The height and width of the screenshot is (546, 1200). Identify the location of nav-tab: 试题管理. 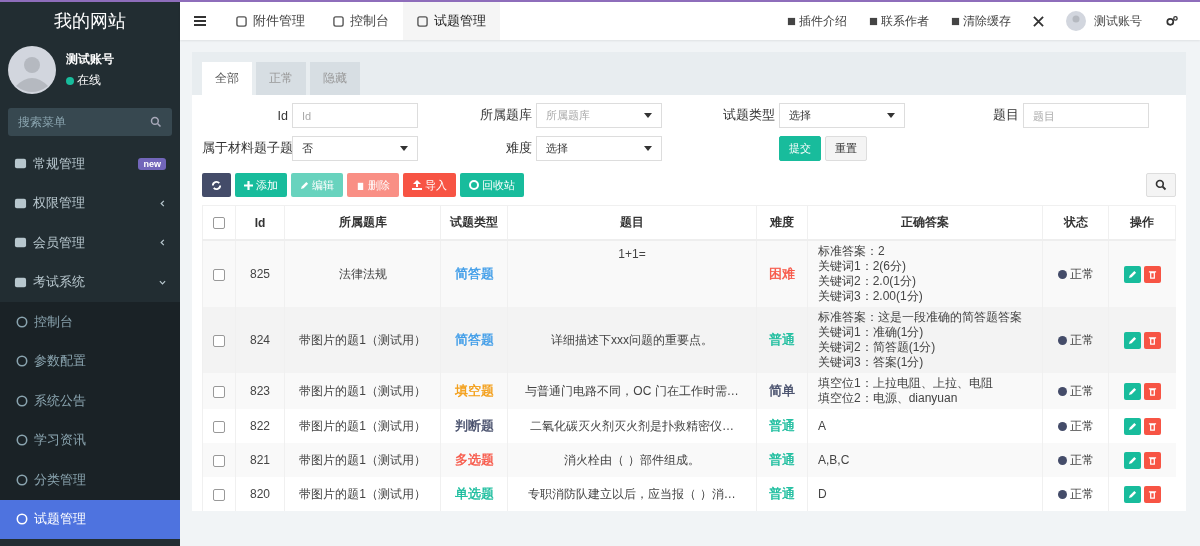
(451, 21).